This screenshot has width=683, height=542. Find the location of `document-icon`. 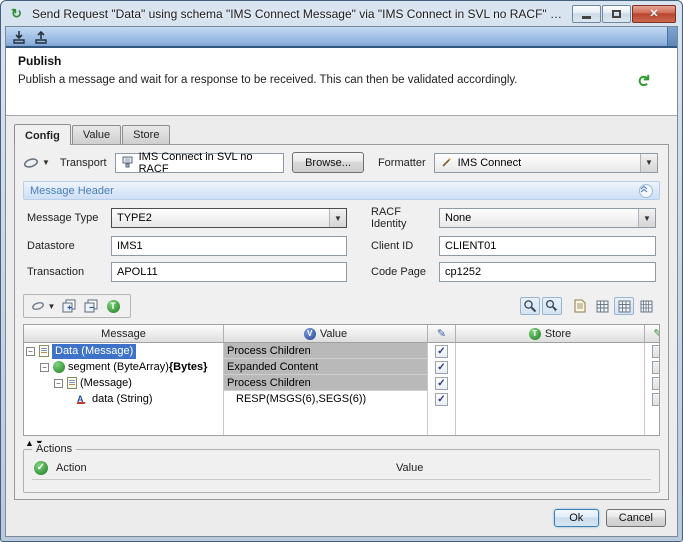

document-icon is located at coordinates (580, 306).